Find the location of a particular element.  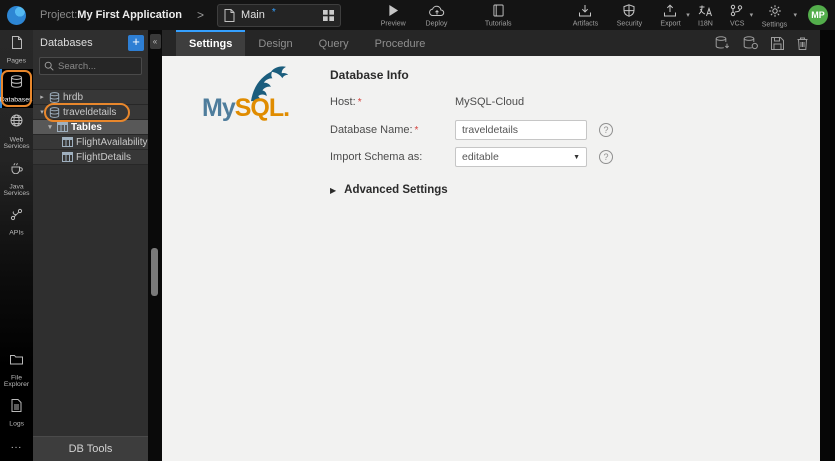

deploy-label: Deploy is located at coordinates (436, 23).